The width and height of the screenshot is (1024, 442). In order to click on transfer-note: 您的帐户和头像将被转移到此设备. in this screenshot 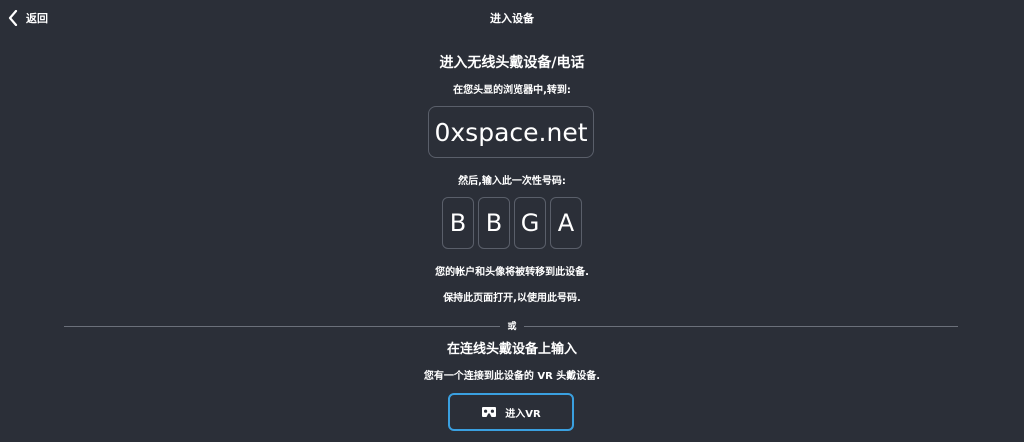, I will do `click(512, 272)`.